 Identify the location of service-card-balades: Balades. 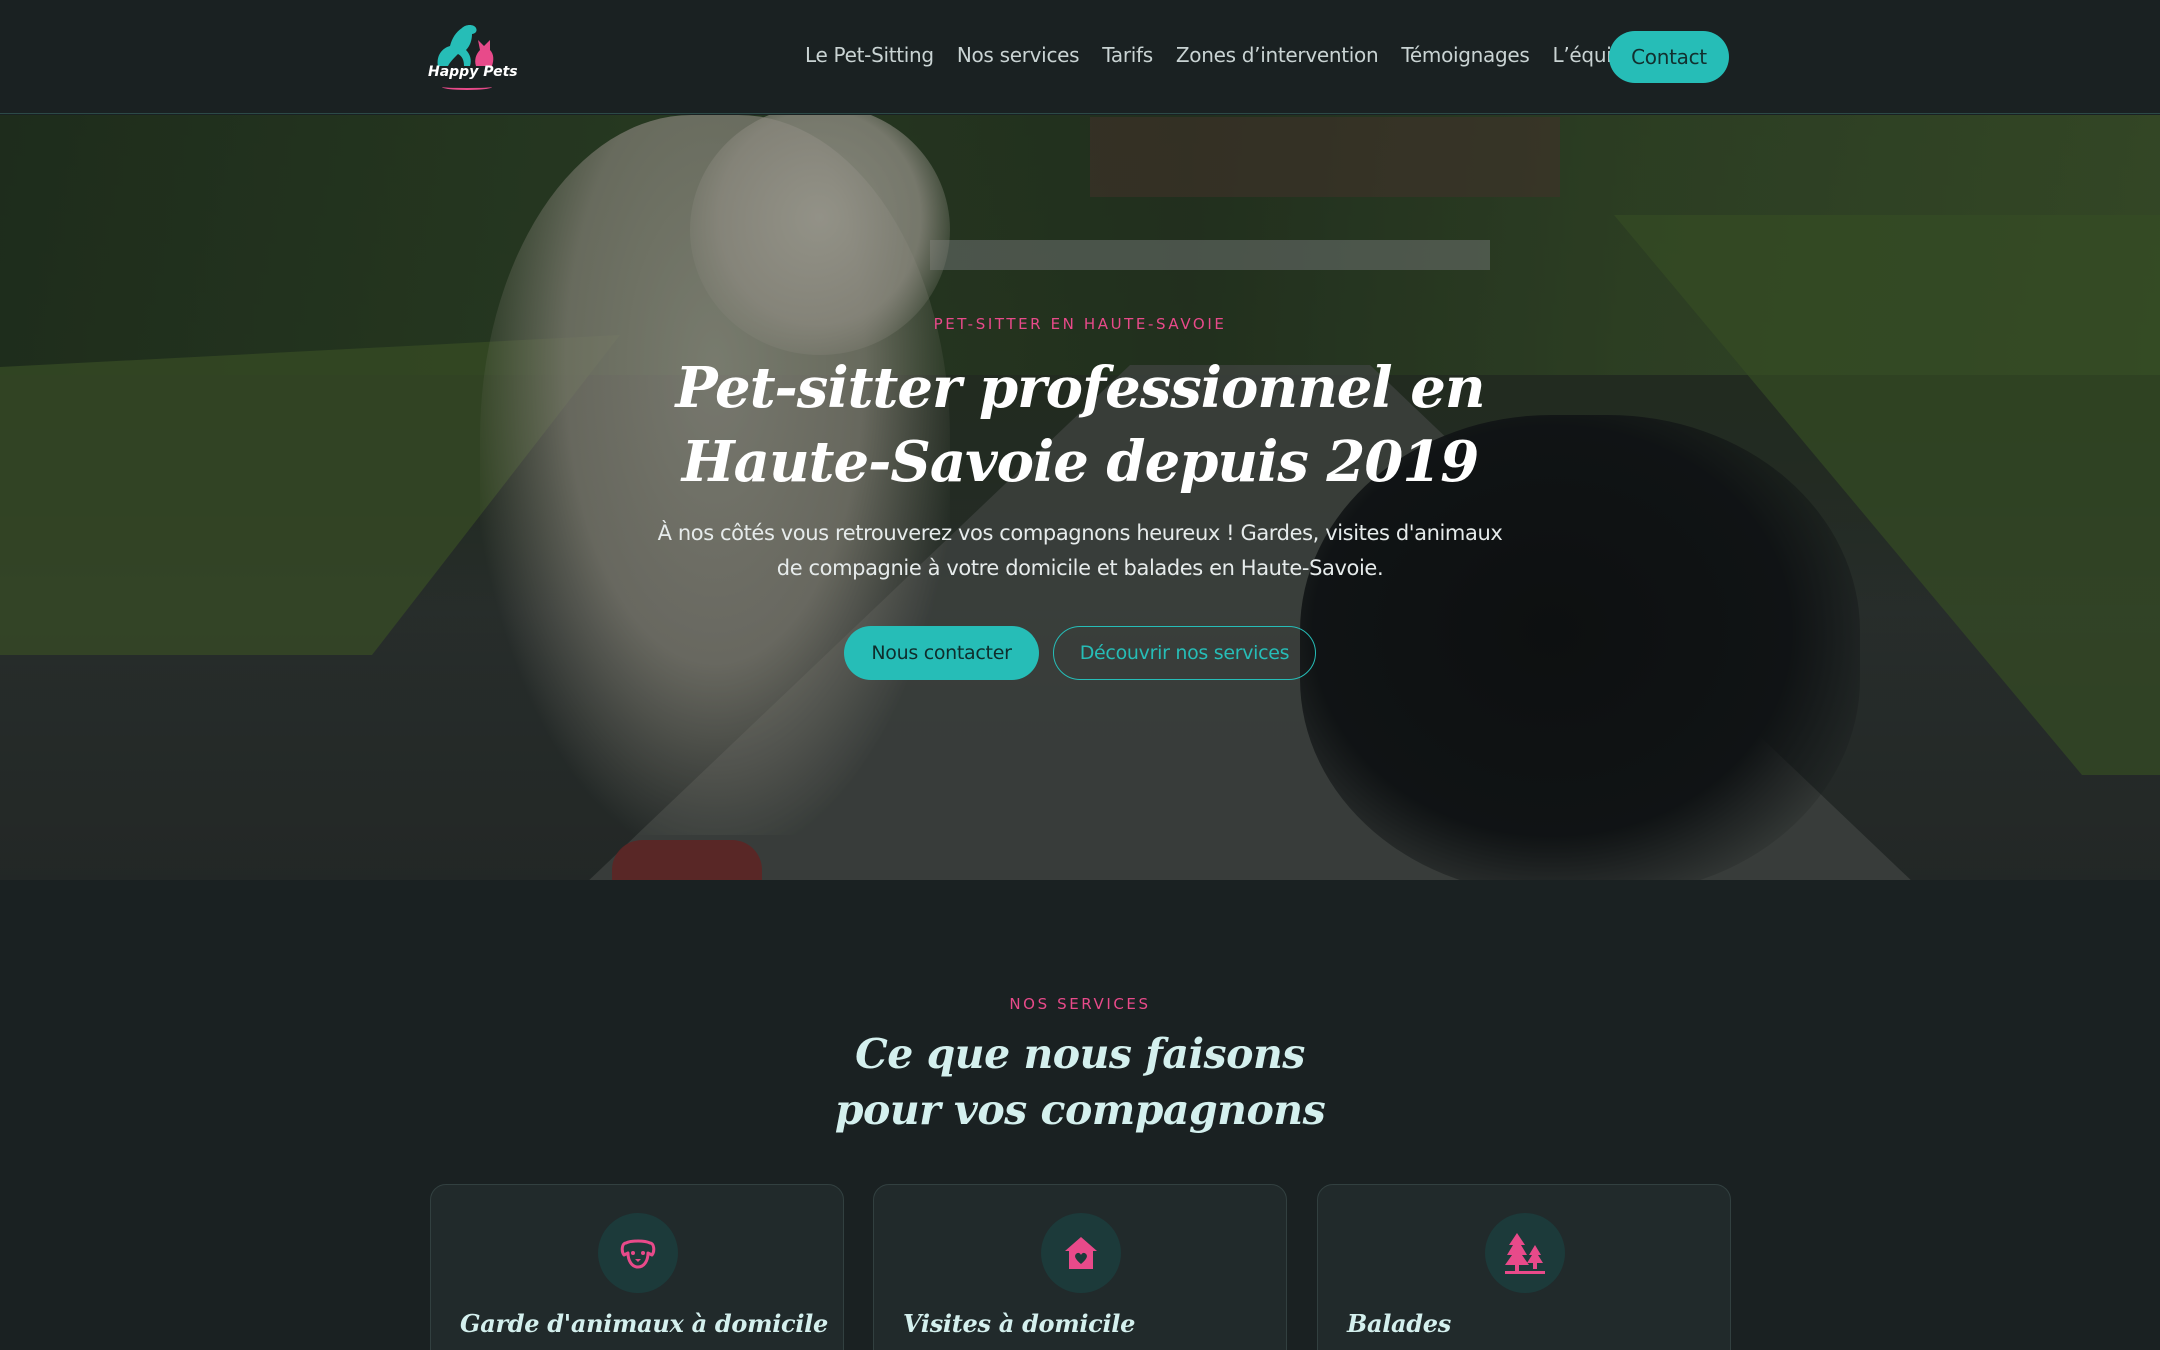
(1524, 1267).